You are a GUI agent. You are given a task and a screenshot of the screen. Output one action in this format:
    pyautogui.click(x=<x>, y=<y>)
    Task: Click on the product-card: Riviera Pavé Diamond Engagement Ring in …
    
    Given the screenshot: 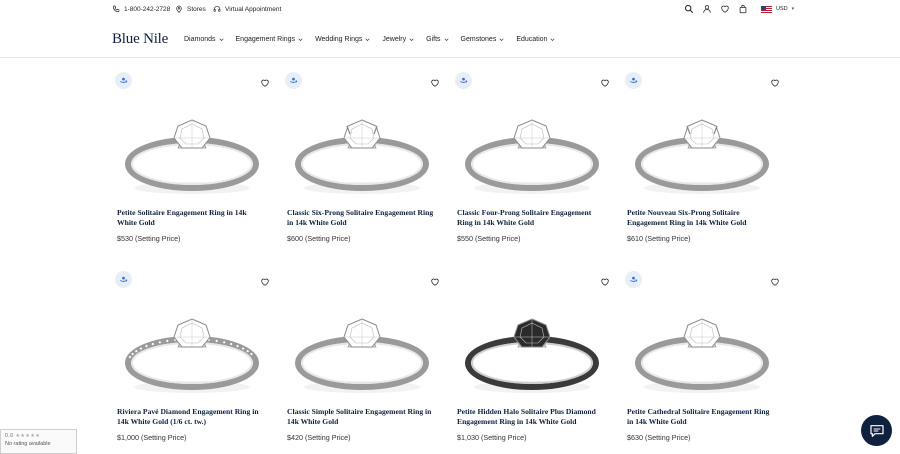 What is the action you would take?
    pyautogui.click(x=192, y=361)
    